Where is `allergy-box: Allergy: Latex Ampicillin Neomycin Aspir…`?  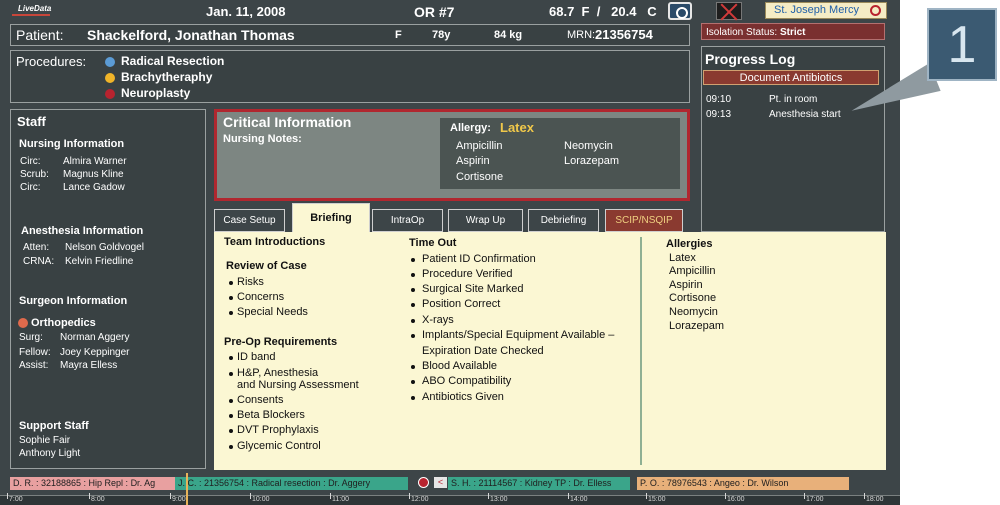
allergy-box: Allergy: Latex Ampicillin Neomycin Aspir… is located at coordinates (560, 153).